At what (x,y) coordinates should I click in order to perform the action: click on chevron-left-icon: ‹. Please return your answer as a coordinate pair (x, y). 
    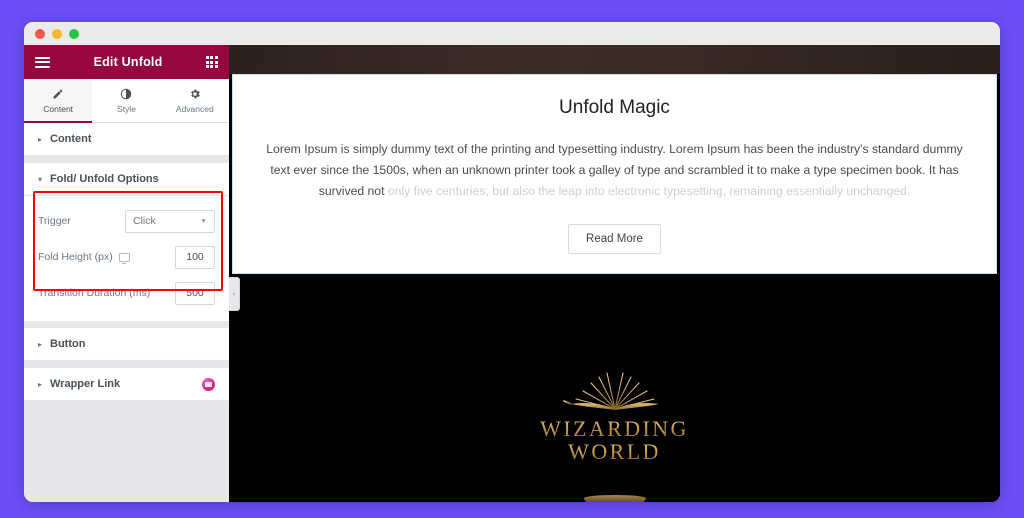
    Looking at the image, I should click on (234, 294).